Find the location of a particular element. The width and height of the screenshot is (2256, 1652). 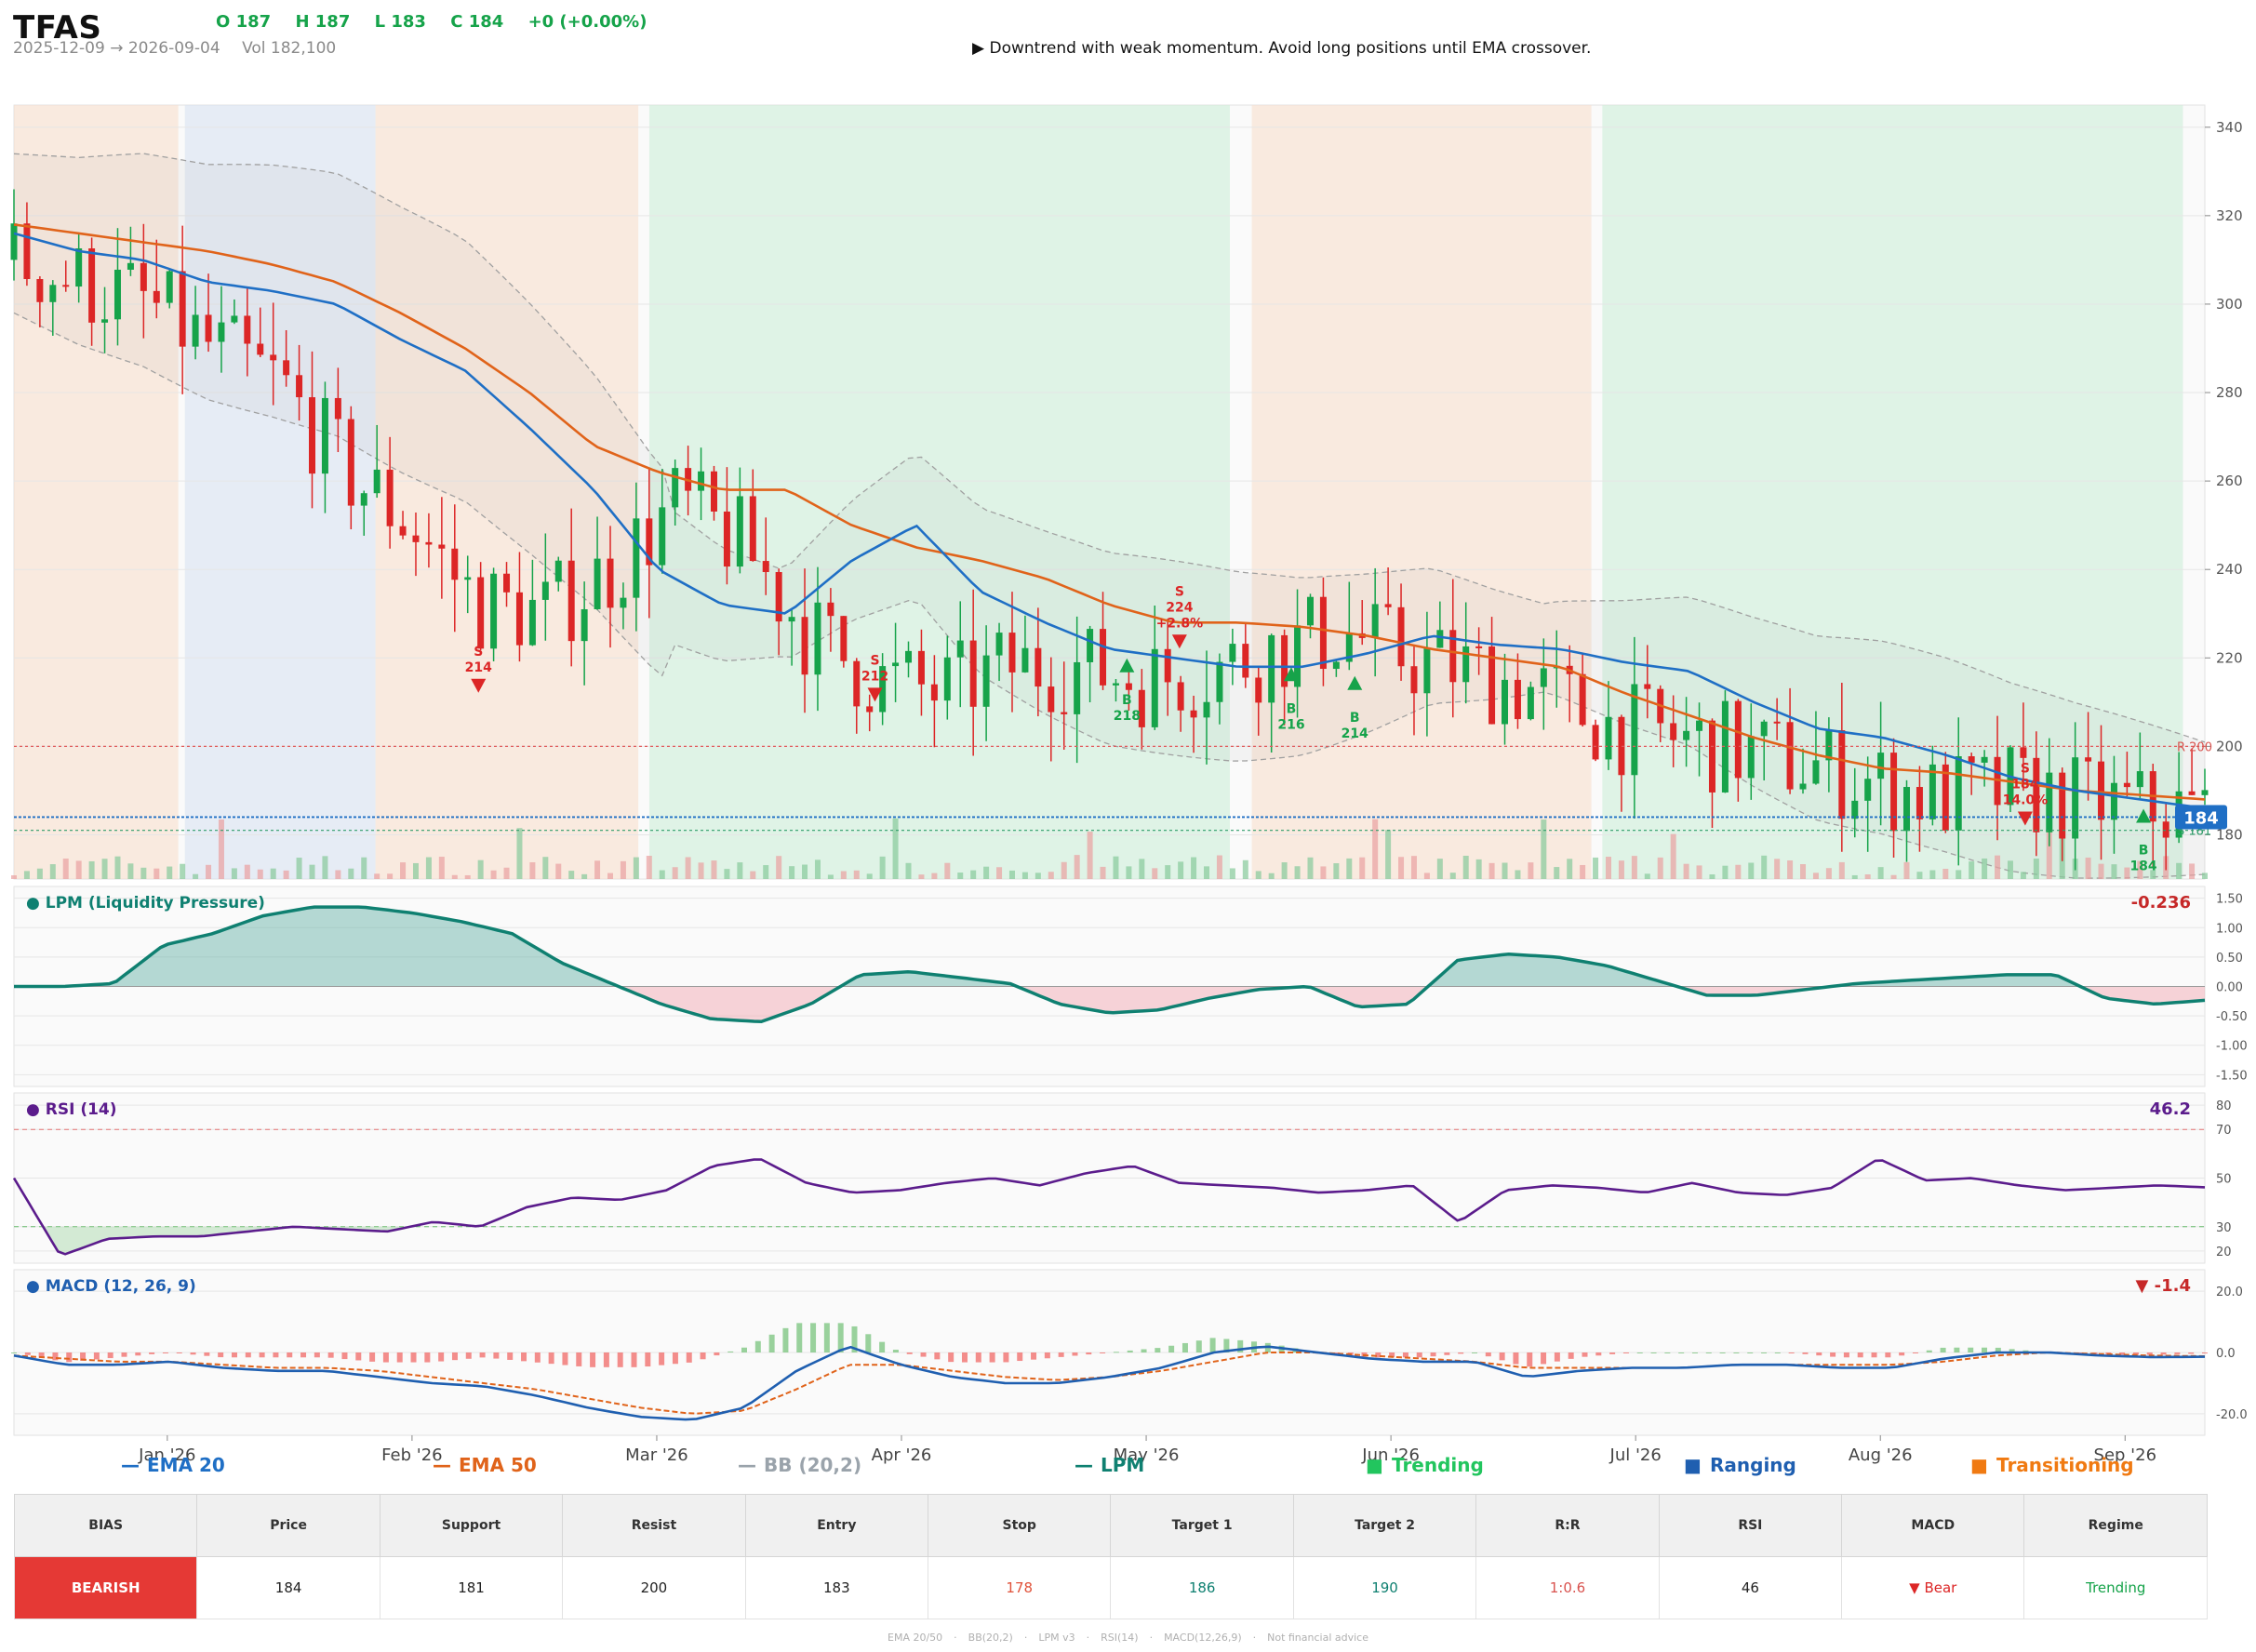

table-value-cell: 178 is located at coordinates (1020, 1587).